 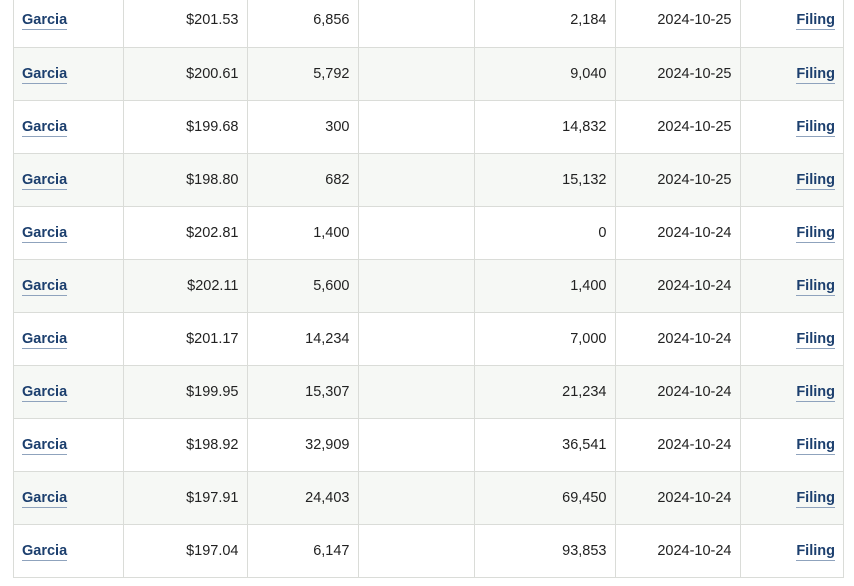 I want to click on price-cell: $199.95, so click(x=185, y=392).